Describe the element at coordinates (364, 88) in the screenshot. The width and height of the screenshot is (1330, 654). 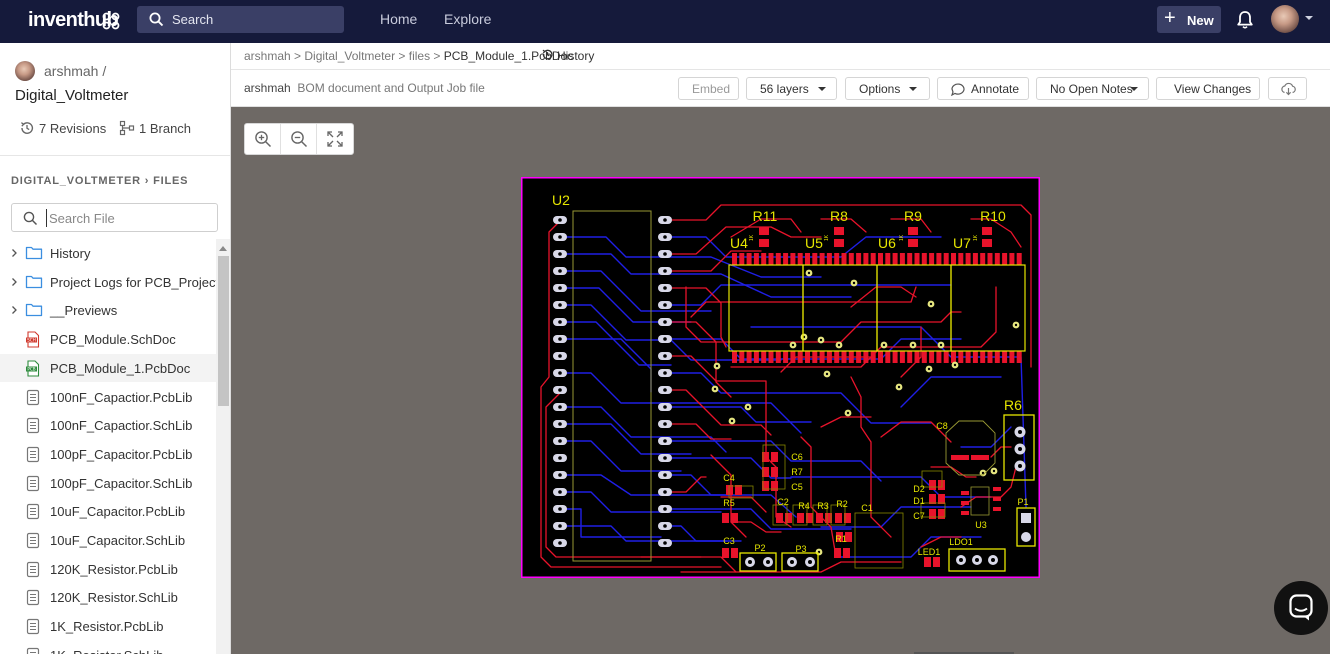
I see `latest-commit: arshmah BOM document and Output Job file` at that location.